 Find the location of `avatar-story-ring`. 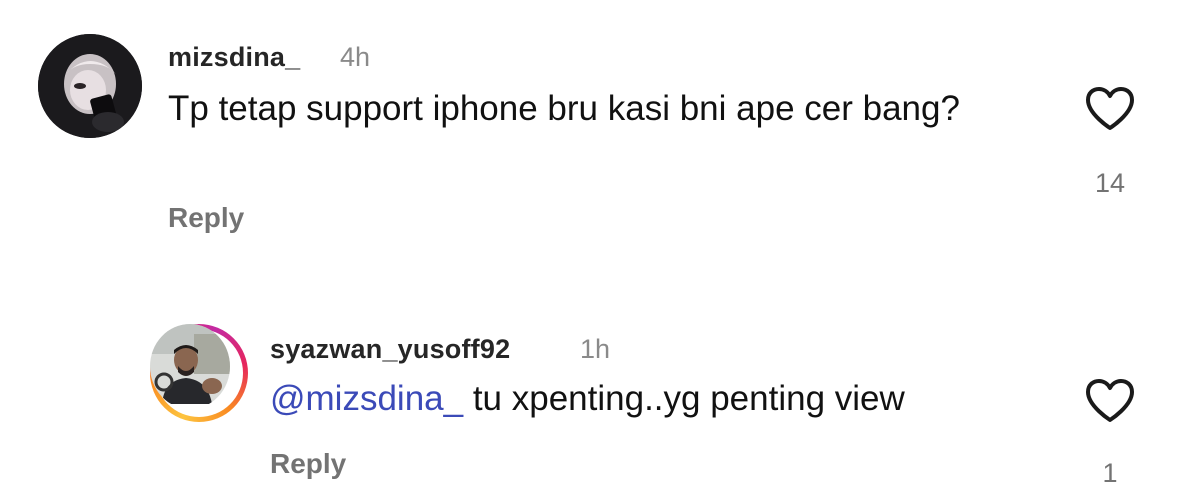

avatar-story-ring is located at coordinates (199, 373).